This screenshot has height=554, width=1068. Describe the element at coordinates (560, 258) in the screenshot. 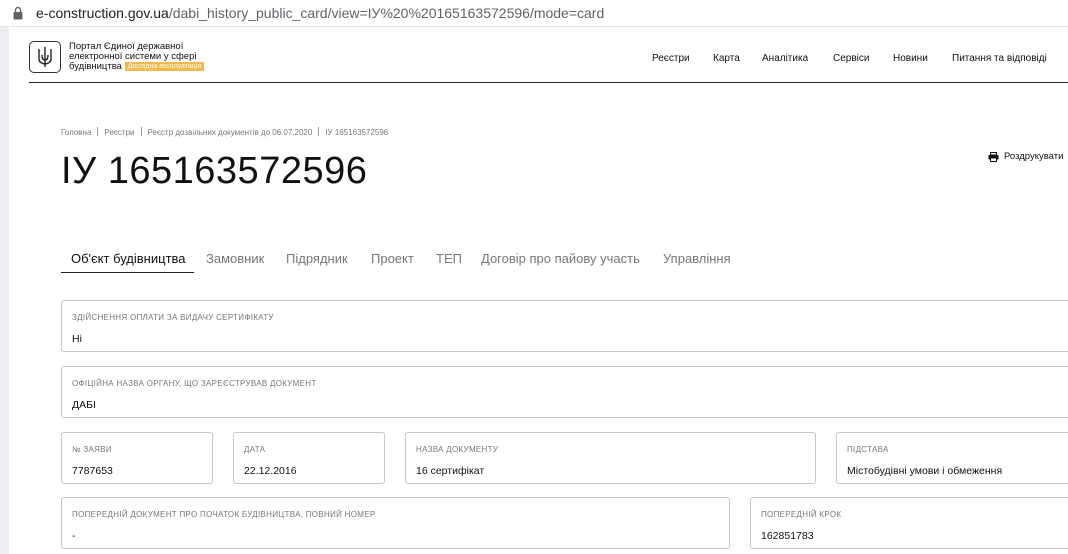

I see `tab-equity-agreement: Договір про пайову участь` at that location.